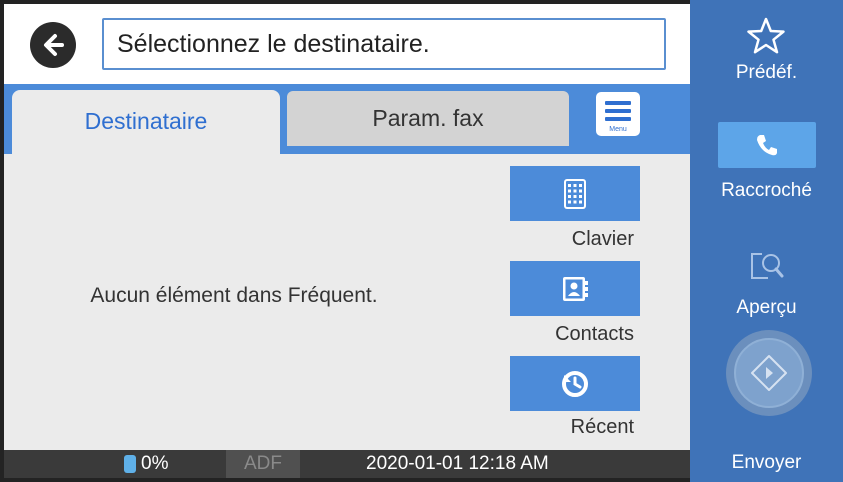 The image size is (843, 482). What do you see at coordinates (766, 462) in the screenshot?
I see `send-label: Envoyer` at bounding box center [766, 462].